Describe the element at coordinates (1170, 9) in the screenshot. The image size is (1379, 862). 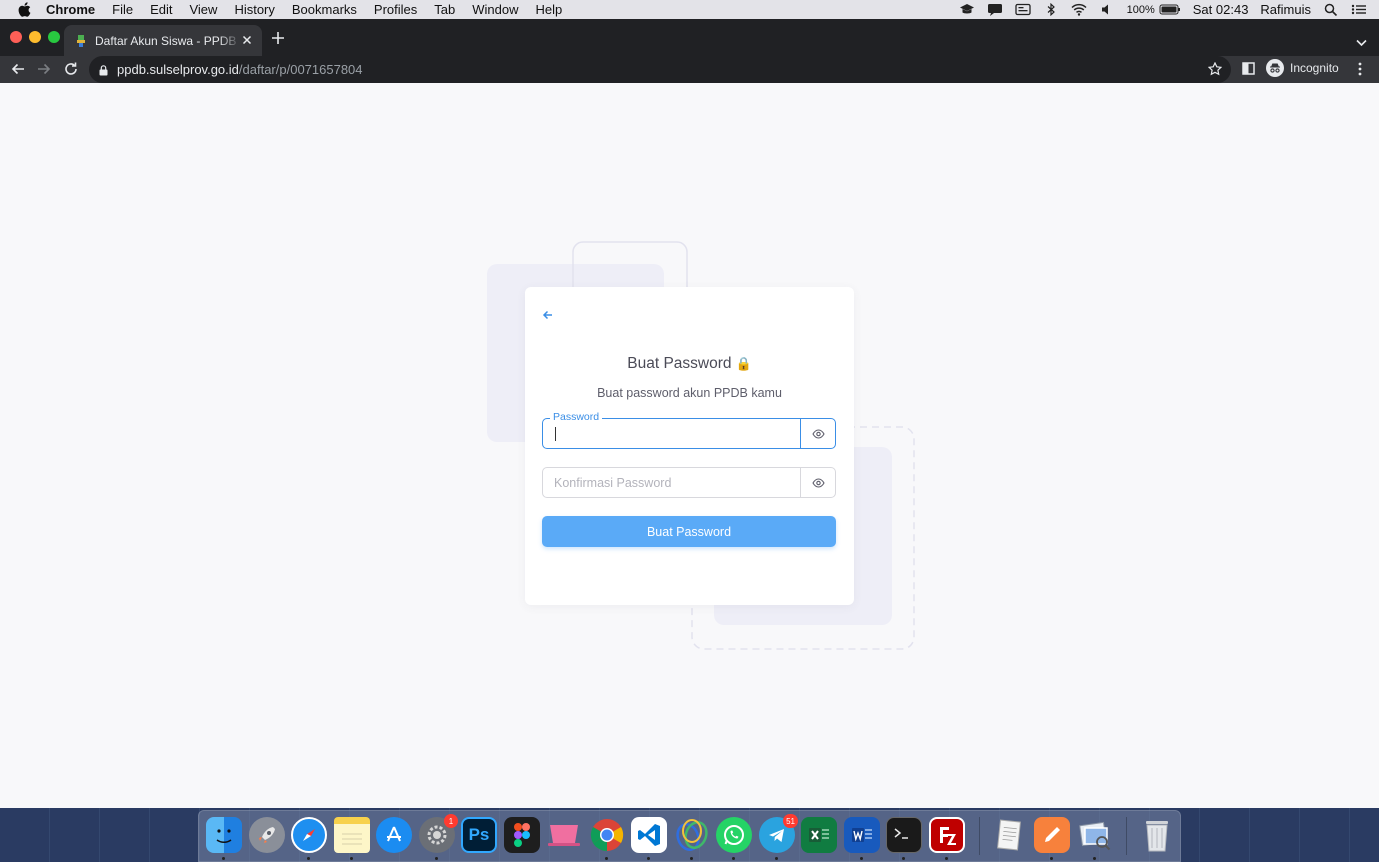
I see `battery-icon` at that location.